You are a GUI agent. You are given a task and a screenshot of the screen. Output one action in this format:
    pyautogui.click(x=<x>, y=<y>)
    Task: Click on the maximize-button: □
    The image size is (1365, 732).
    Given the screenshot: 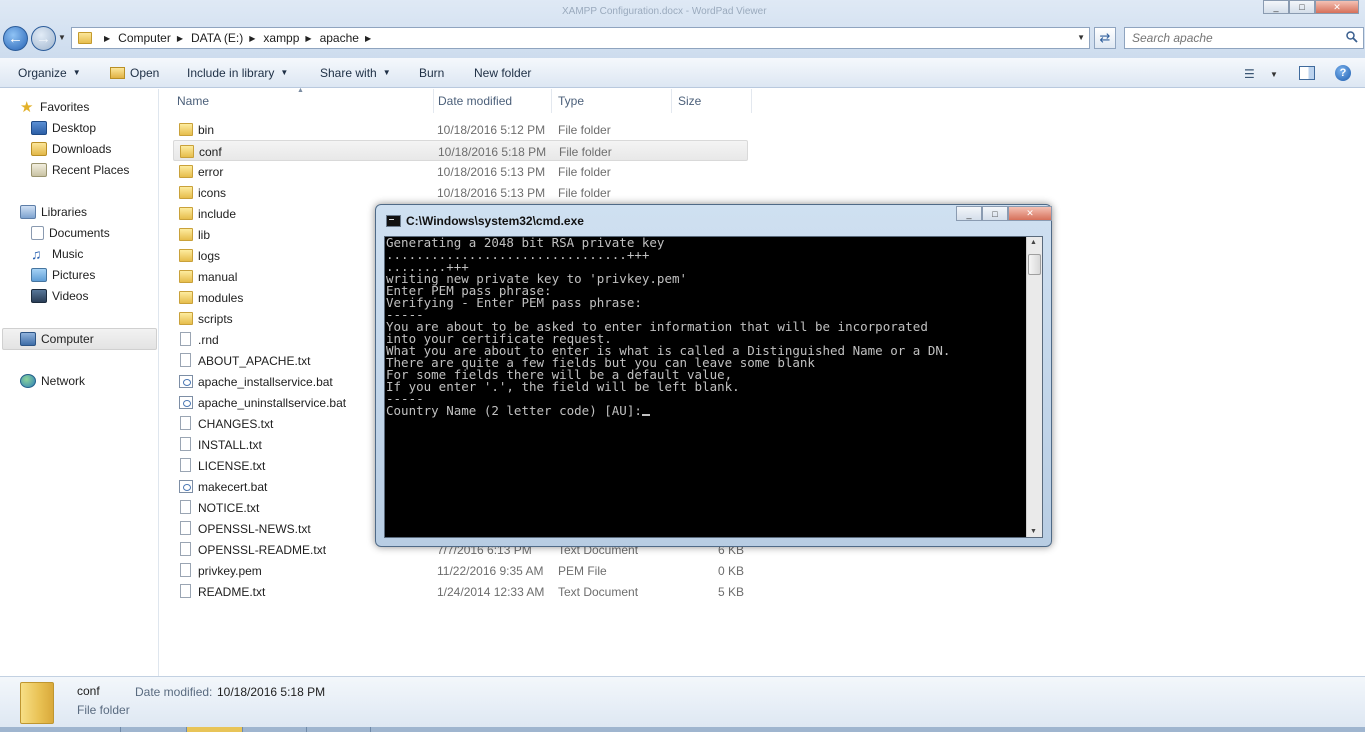 What is the action you would take?
    pyautogui.click(x=1302, y=7)
    